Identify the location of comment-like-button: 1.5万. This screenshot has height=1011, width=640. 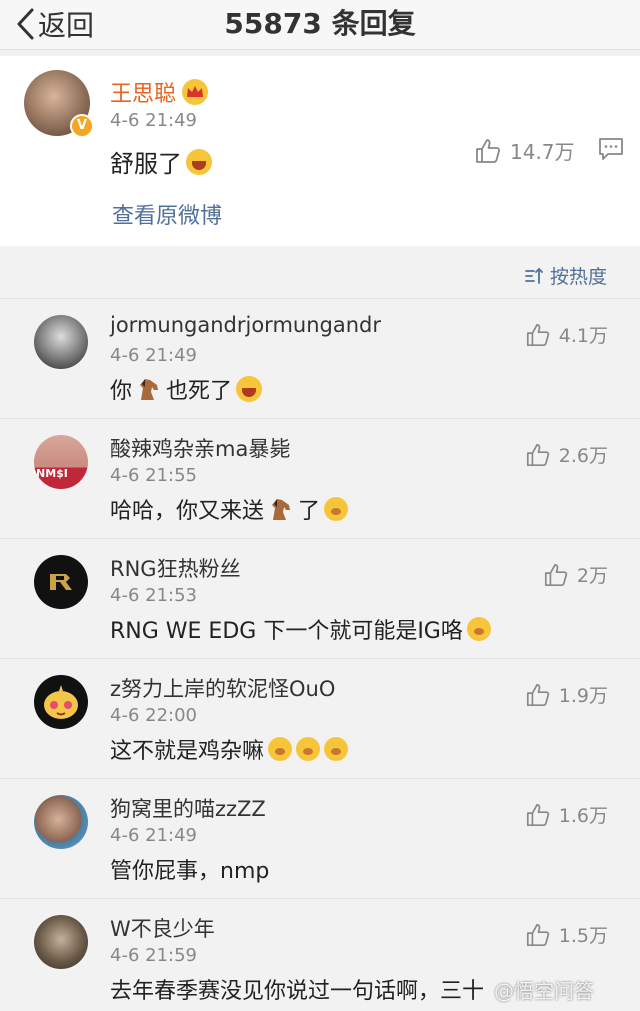
(566, 934).